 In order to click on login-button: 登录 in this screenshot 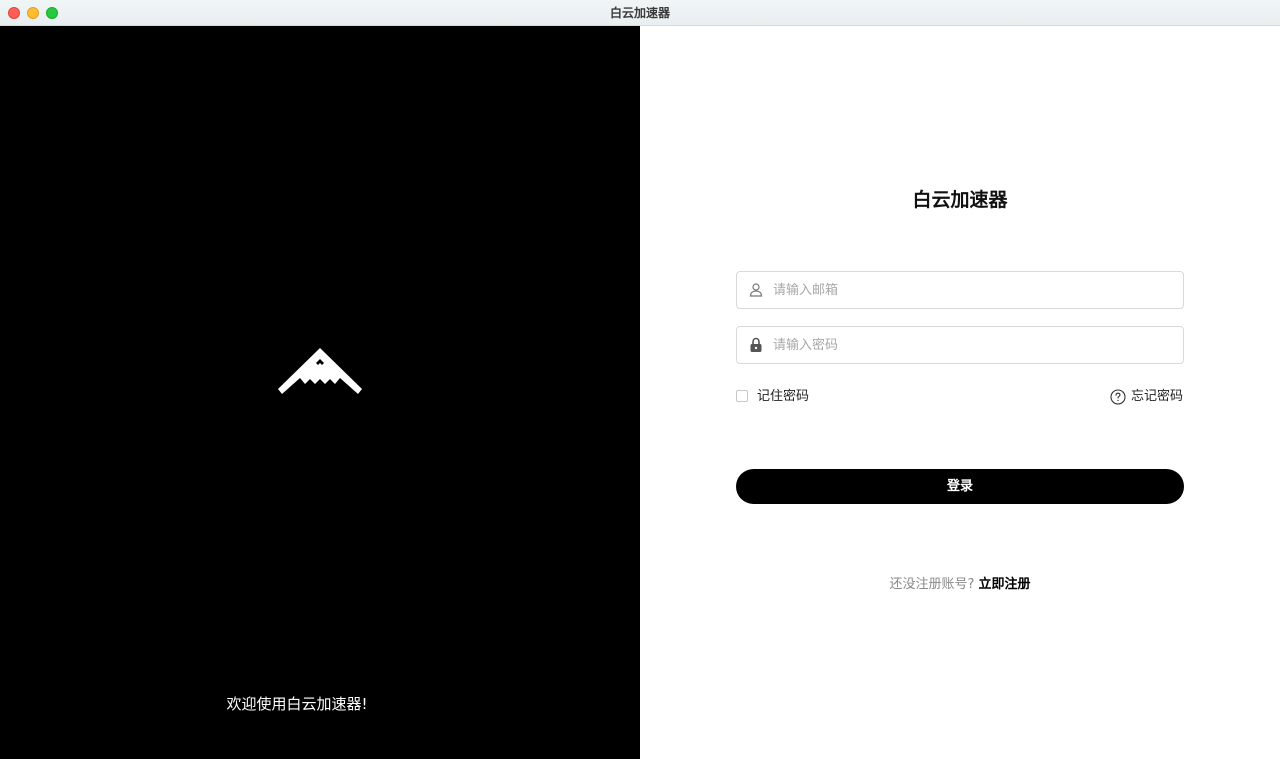, I will do `click(960, 486)`.